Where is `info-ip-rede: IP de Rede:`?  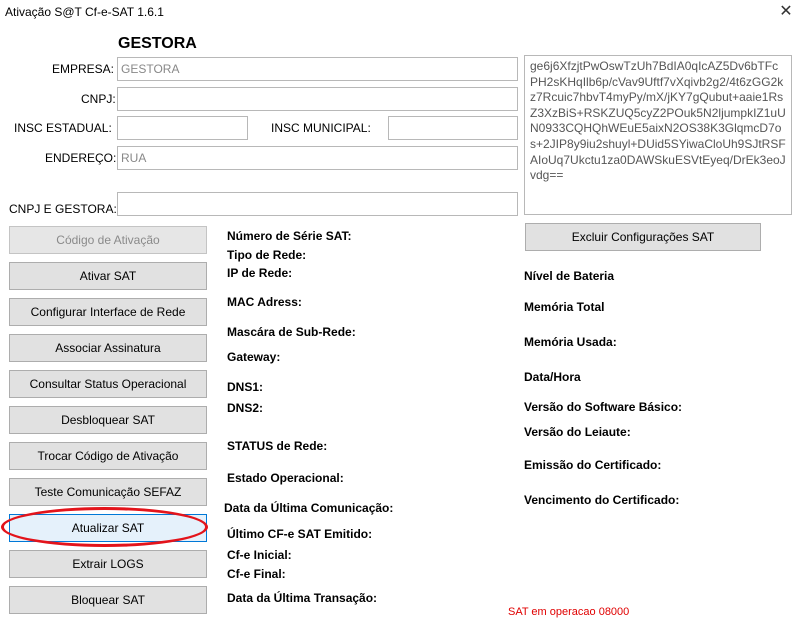
info-ip-rede: IP de Rede: is located at coordinates (260, 273).